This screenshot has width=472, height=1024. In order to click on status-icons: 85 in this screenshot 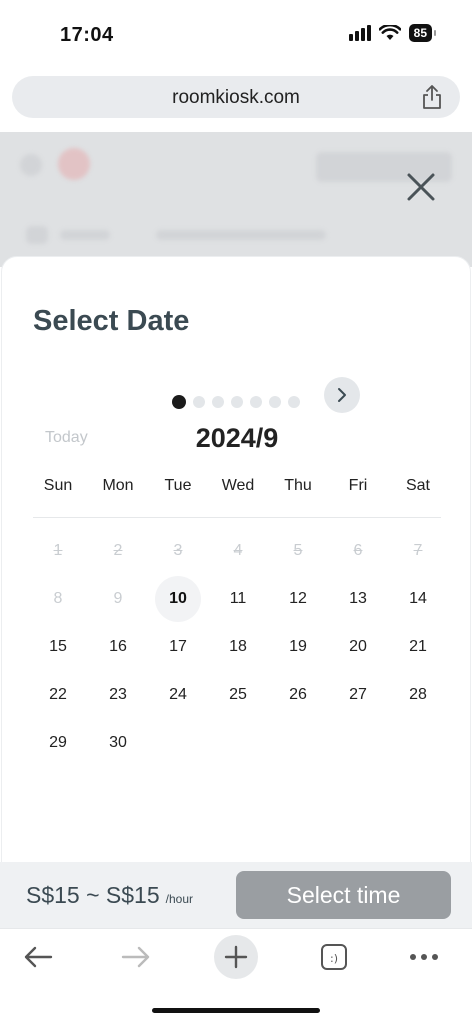, I will do `click(392, 33)`.